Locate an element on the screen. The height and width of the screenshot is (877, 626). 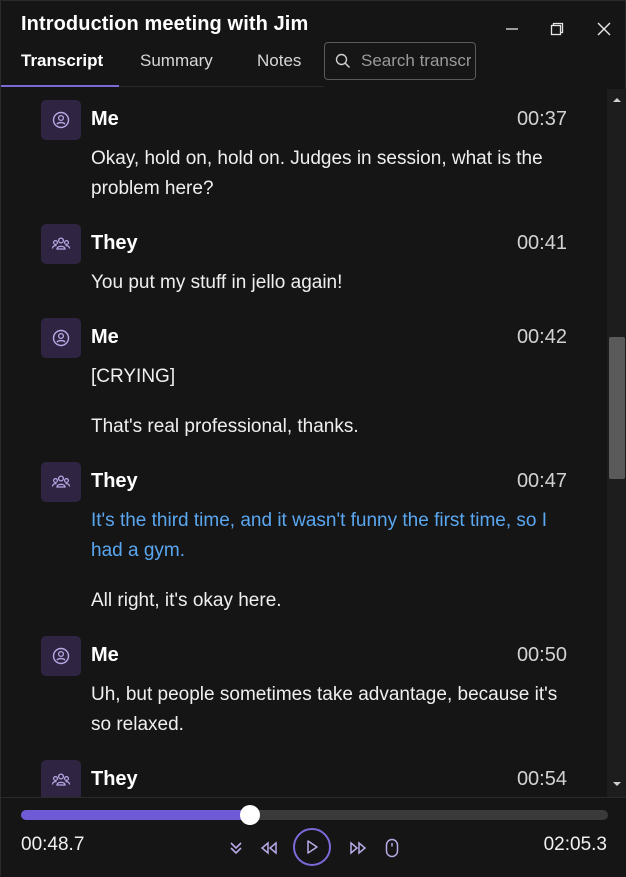
play-icon is located at coordinates (312, 847).